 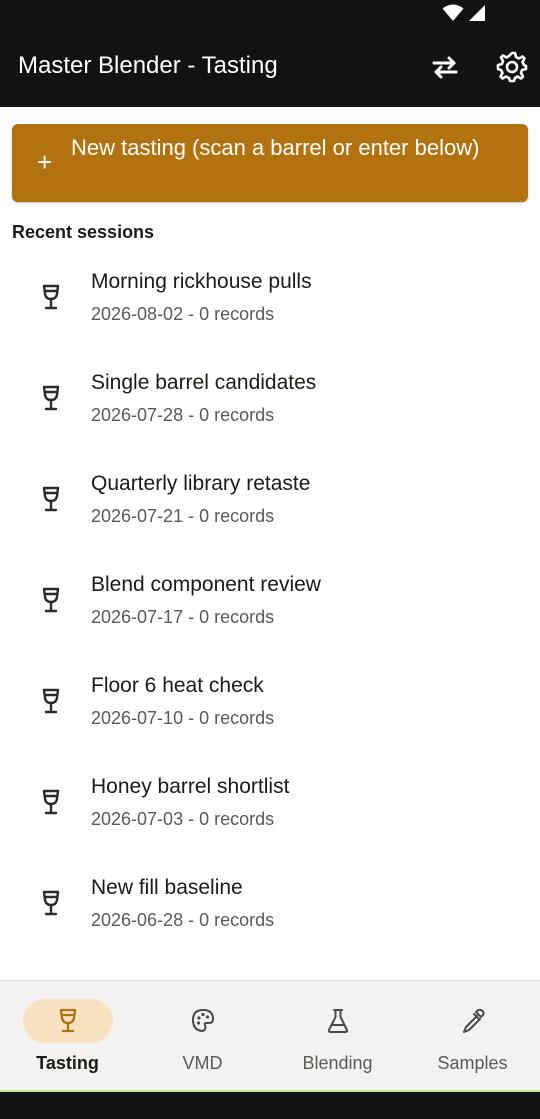 I want to click on session-subtitle: 2026-08-02 - 0 records, so click(x=183, y=314).